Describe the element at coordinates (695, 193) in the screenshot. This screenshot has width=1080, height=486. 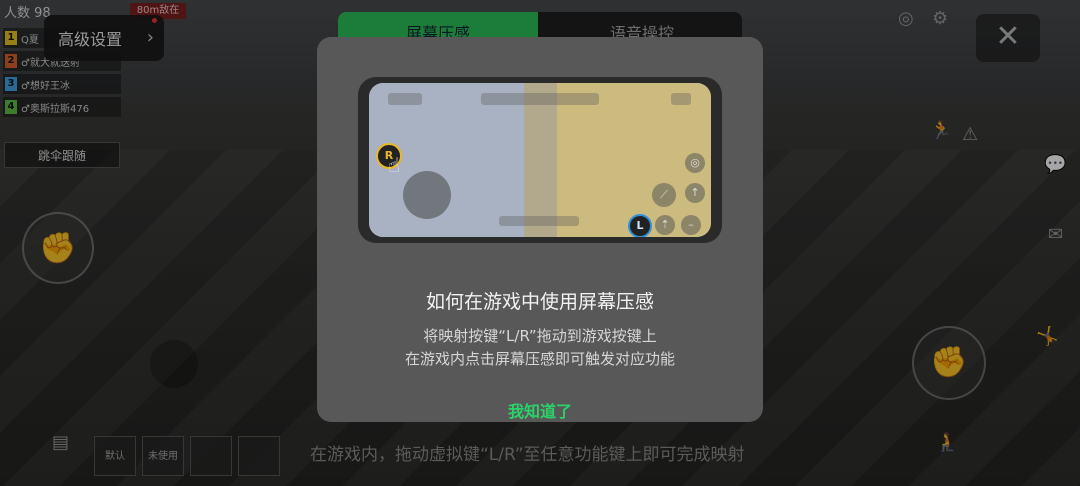
I see `mini-jump-icon: ↑` at that location.